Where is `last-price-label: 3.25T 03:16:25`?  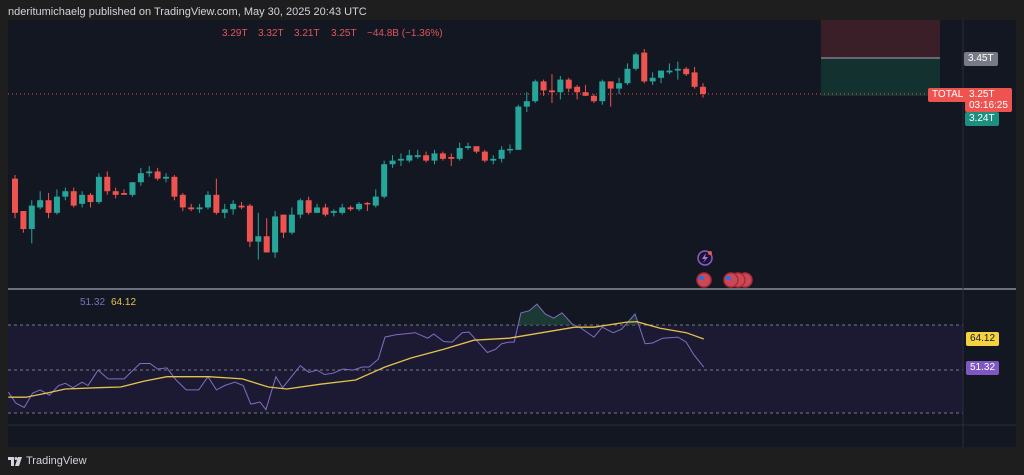
last-price-label: 3.25T 03:16:25 is located at coordinates (988, 100).